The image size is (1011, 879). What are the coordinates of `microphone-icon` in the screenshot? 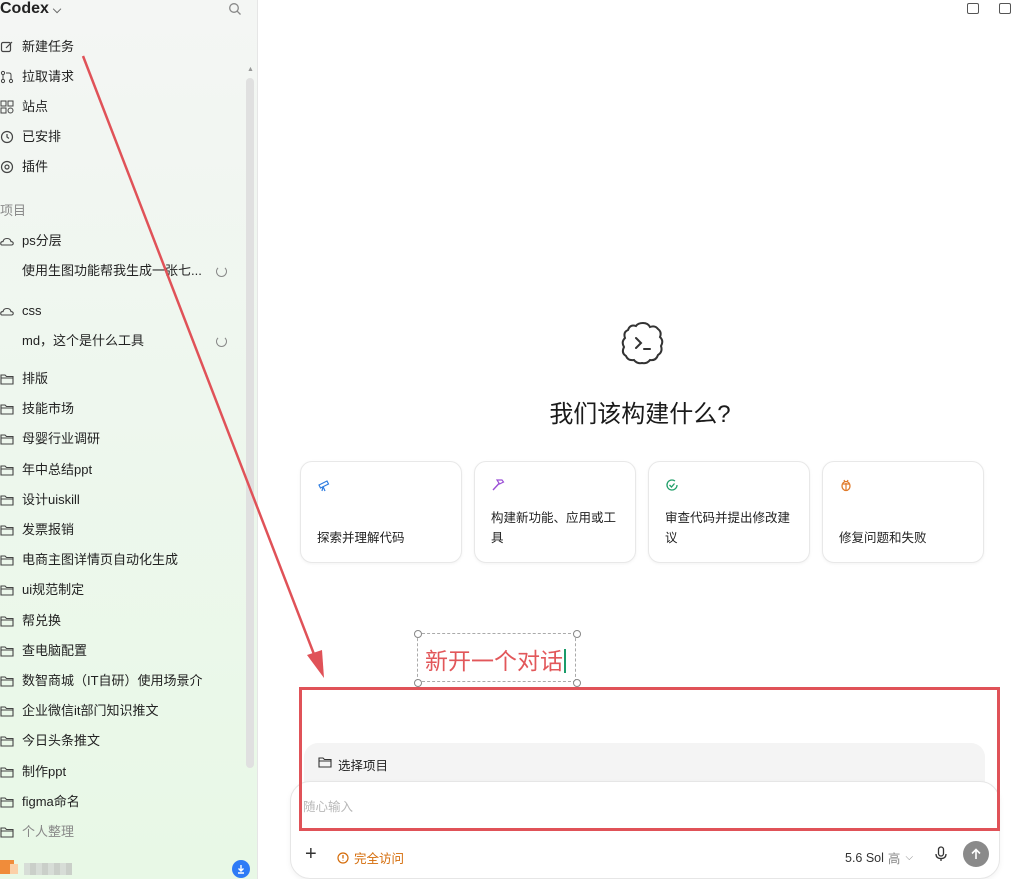 It's located at (941, 854).